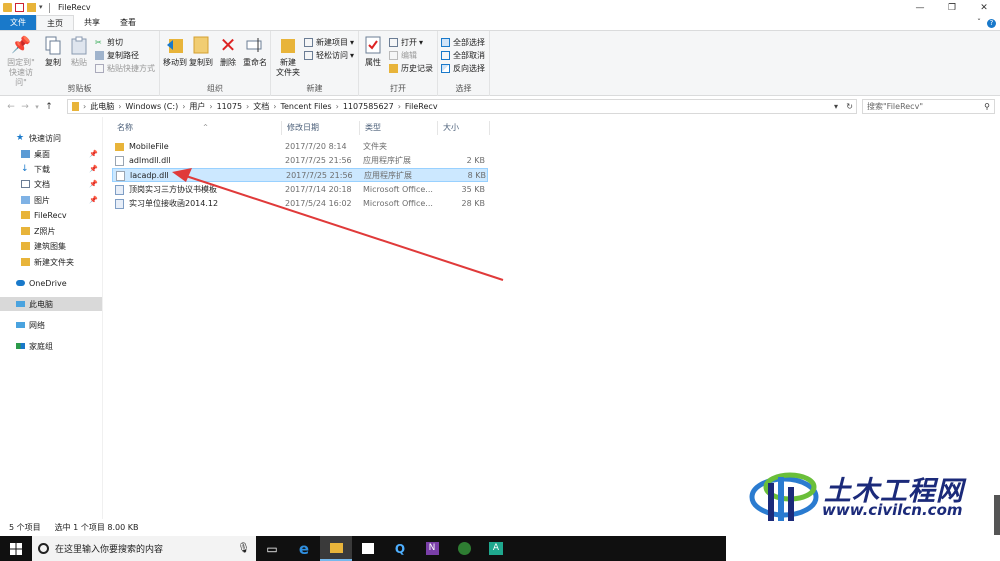  I want to click on column-header-date: 修改日期, so click(321, 128).